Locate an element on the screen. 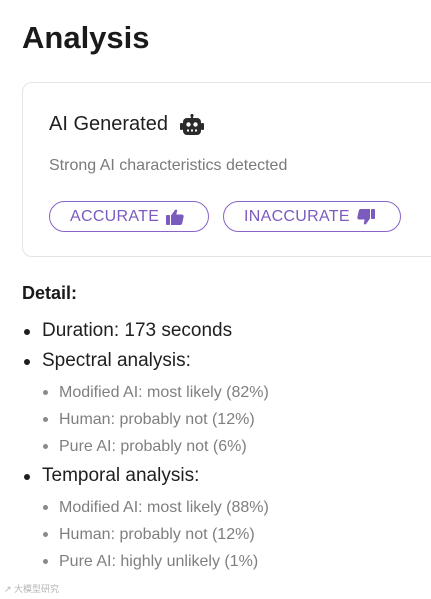  result-label: AI Generated is located at coordinates (108, 124).